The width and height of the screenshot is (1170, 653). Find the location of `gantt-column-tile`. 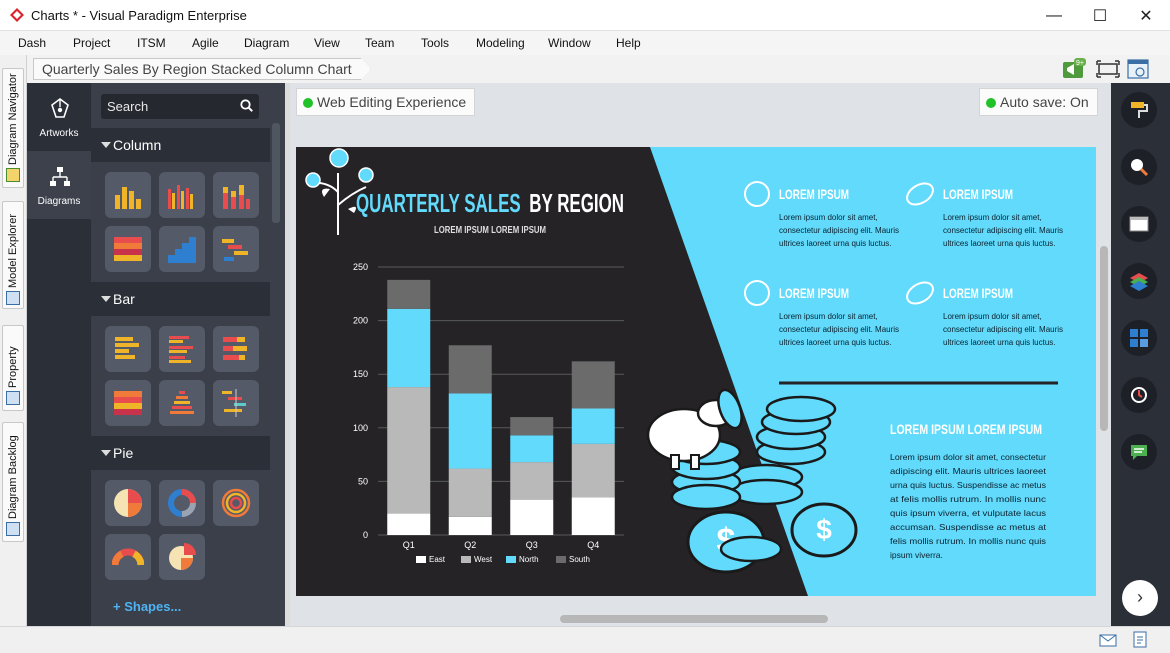

gantt-column-tile is located at coordinates (236, 249).